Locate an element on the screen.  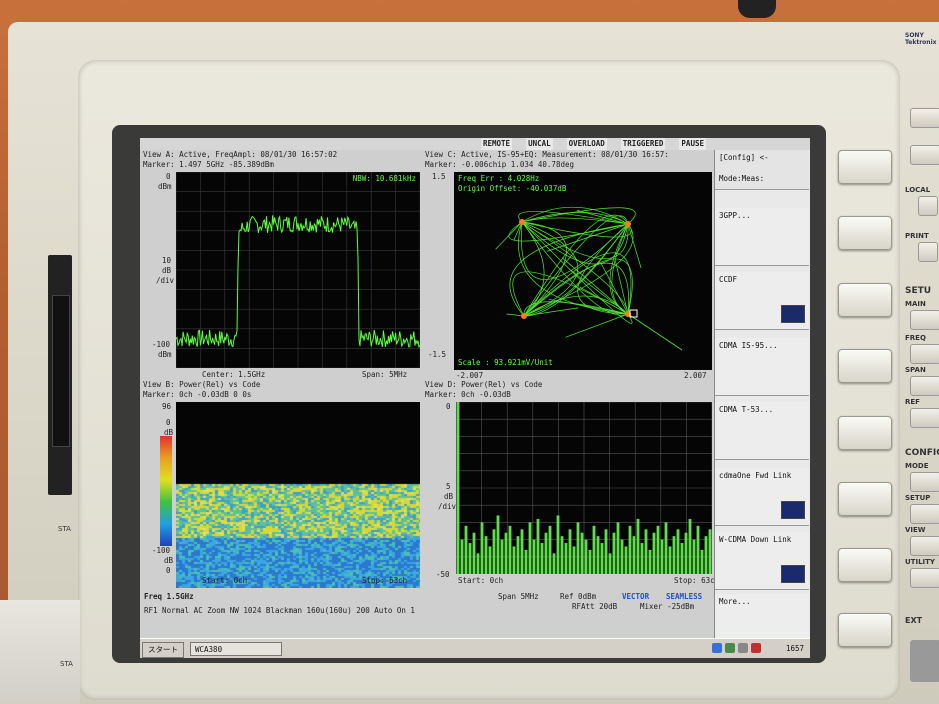
main-label: MAIN is located at coordinates (915, 304).